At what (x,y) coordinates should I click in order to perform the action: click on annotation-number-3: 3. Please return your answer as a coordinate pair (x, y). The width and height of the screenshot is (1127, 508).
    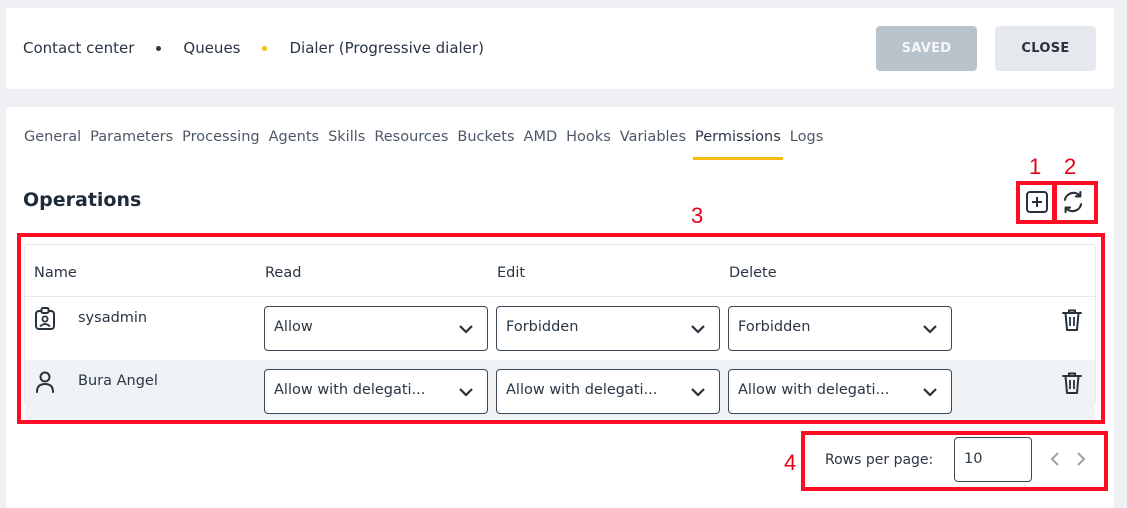
    Looking at the image, I should click on (697, 215).